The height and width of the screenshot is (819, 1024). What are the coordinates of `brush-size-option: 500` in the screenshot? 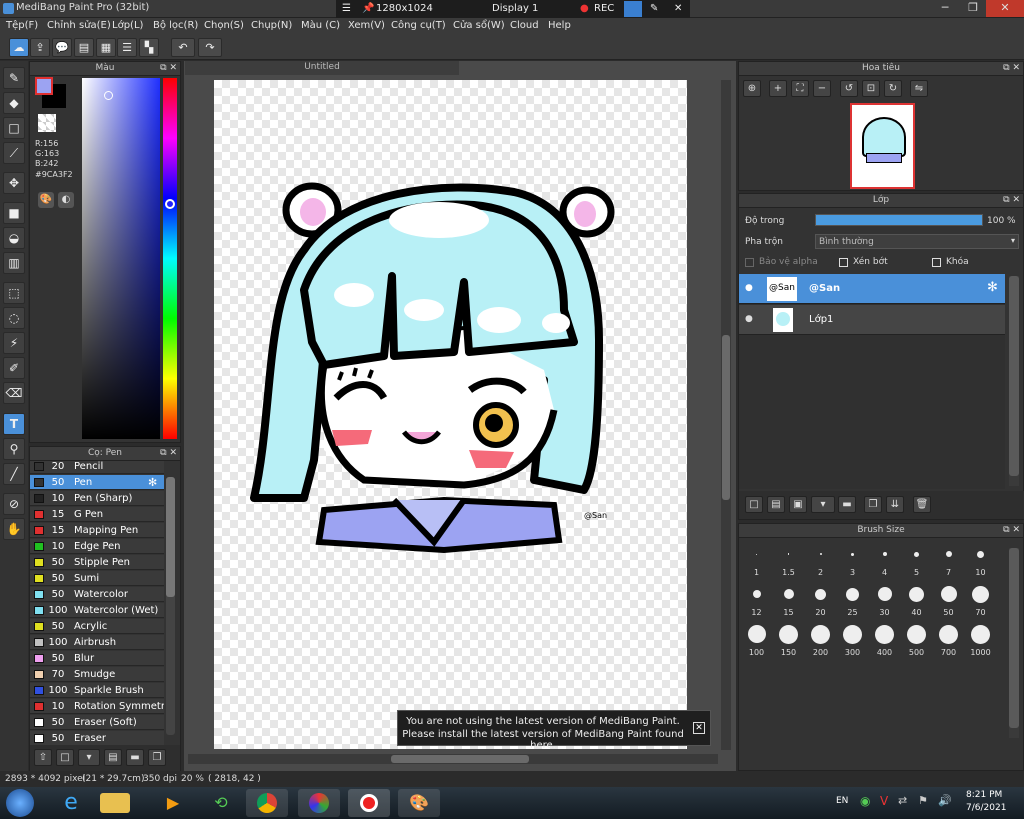 It's located at (916, 639).